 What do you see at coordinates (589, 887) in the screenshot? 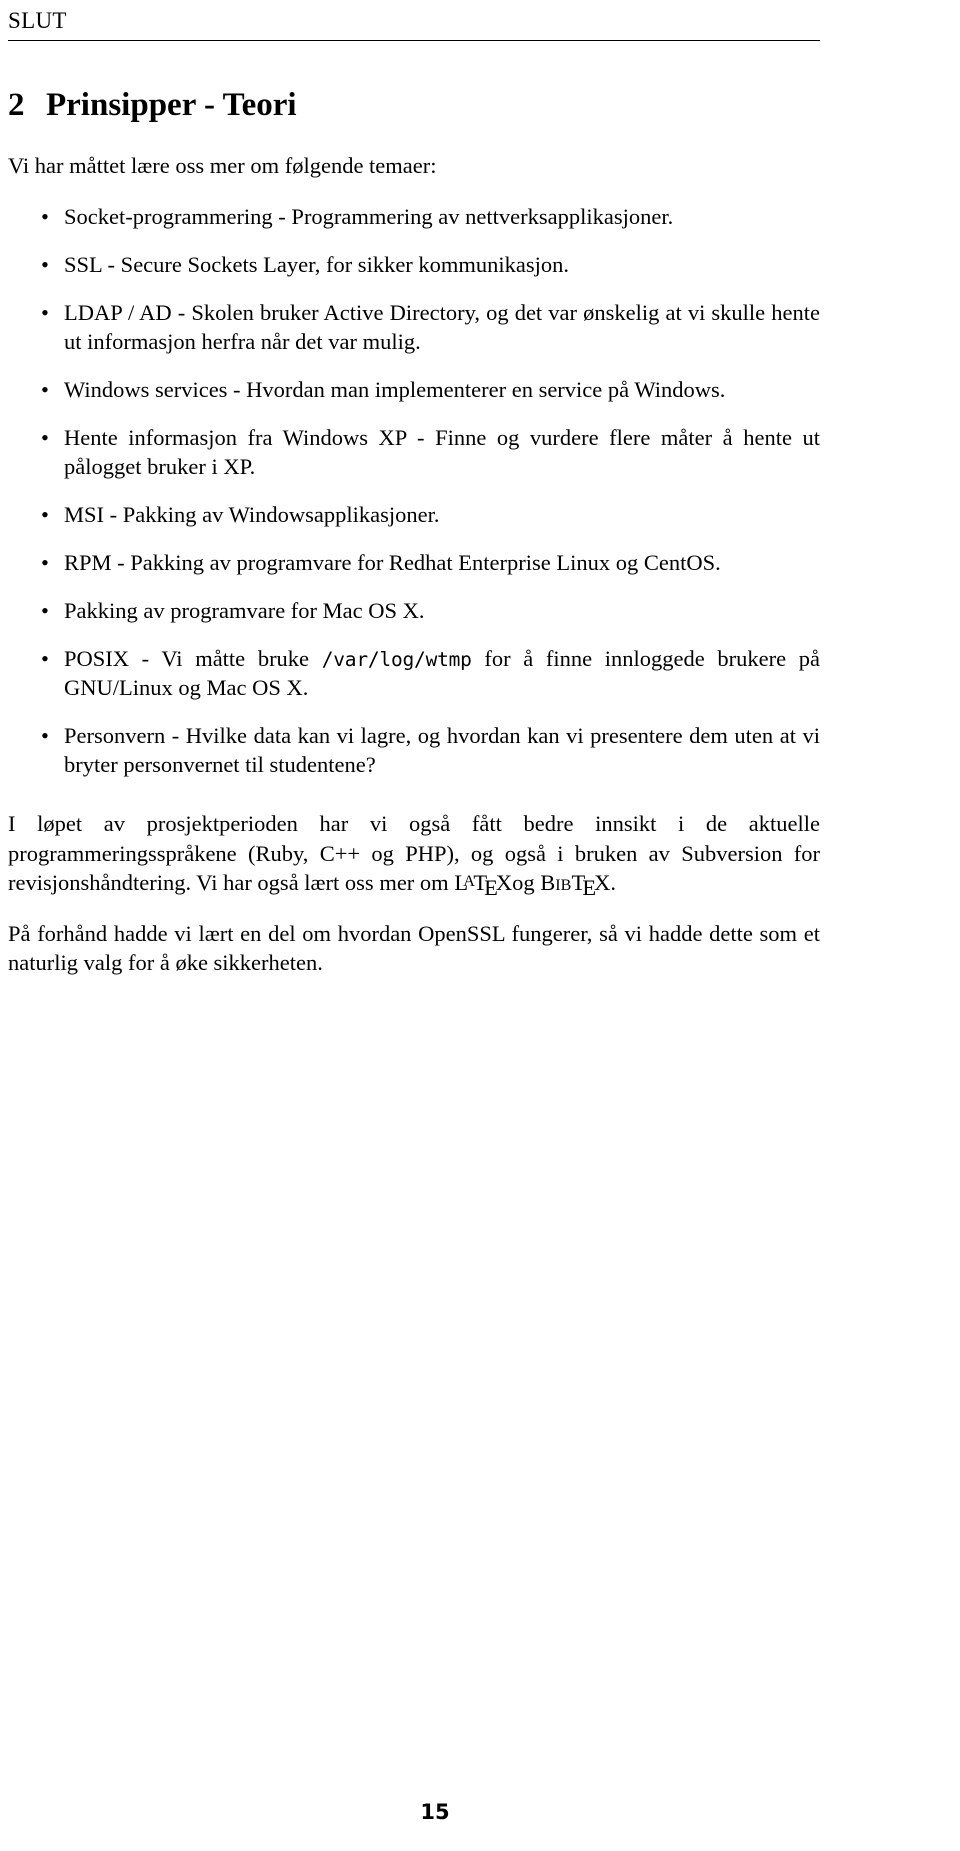
I see `bibtex-e: E` at bounding box center [589, 887].